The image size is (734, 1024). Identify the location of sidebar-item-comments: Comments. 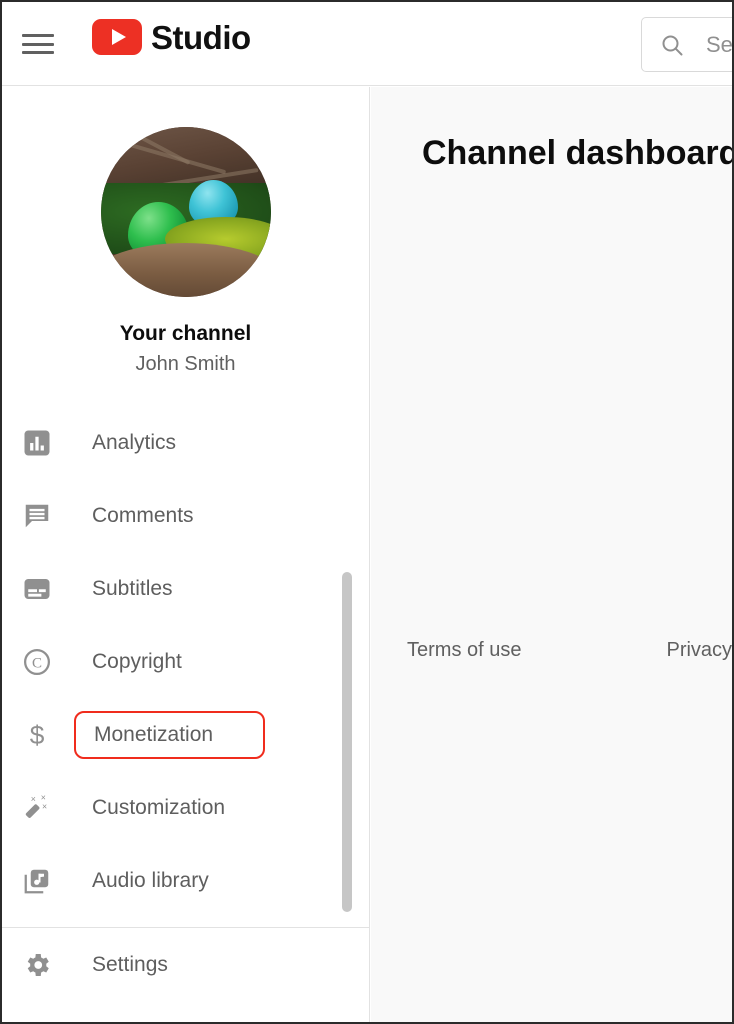
(185, 515).